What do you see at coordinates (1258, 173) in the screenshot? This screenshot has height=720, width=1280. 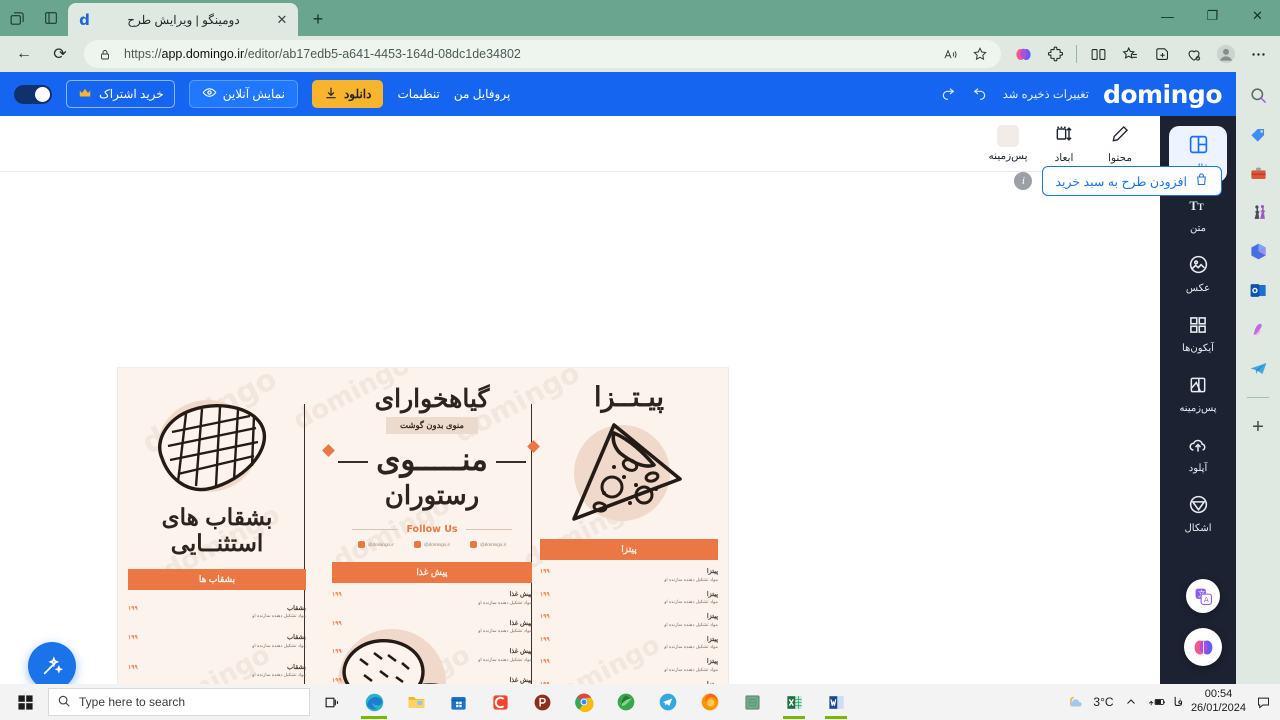 I see `tools-icon` at bounding box center [1258, 173].